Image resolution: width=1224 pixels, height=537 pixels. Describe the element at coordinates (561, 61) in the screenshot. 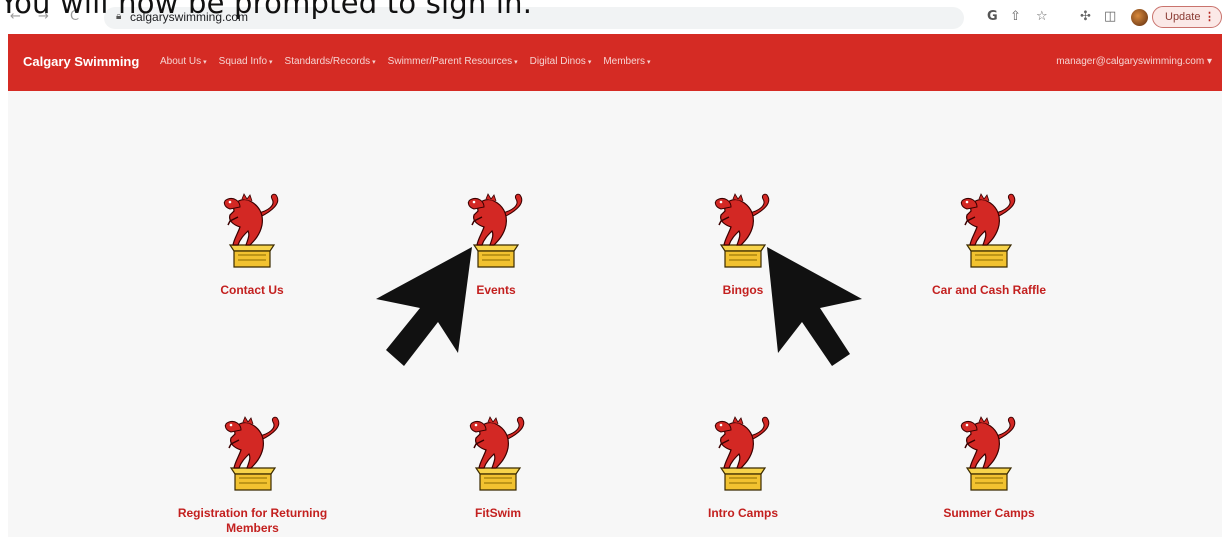

I see `menu-item-digital-dinos: Digital Dinos ▾` at that location.